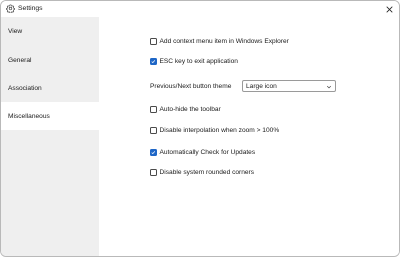  I want to click on disable-rounded-label: Disable system rounded corners, so click(207, 172).